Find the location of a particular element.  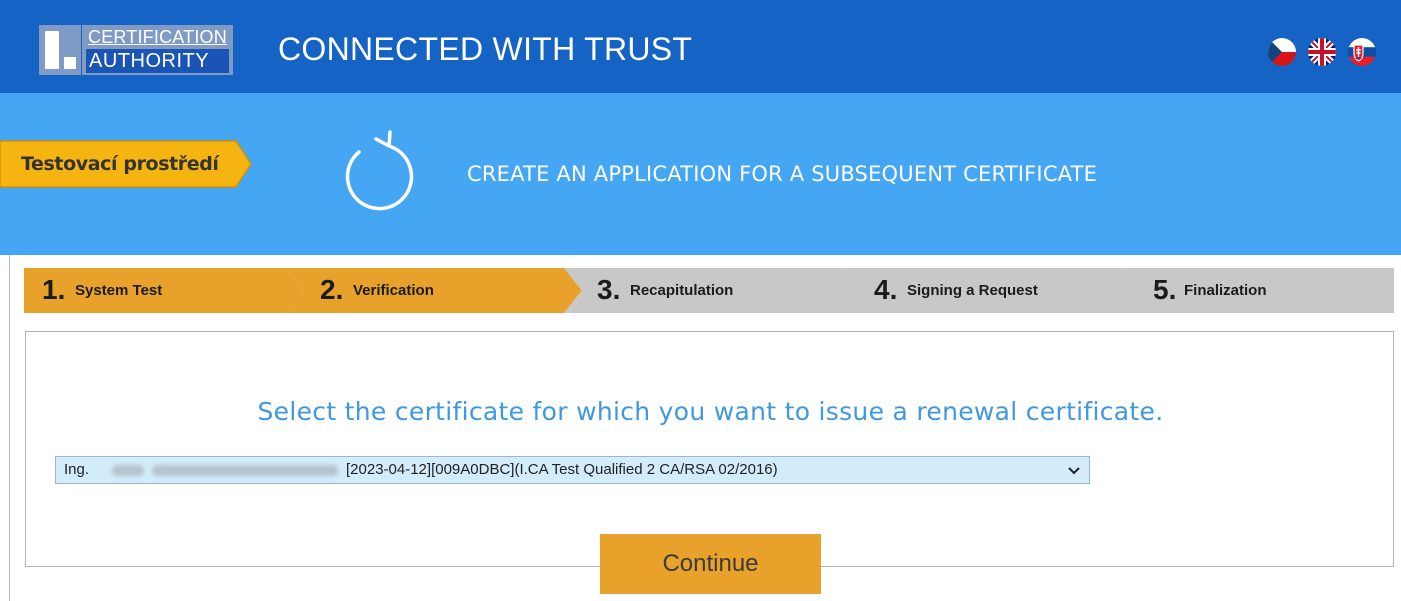

language-switcher is located at coordinates (1322, 52).